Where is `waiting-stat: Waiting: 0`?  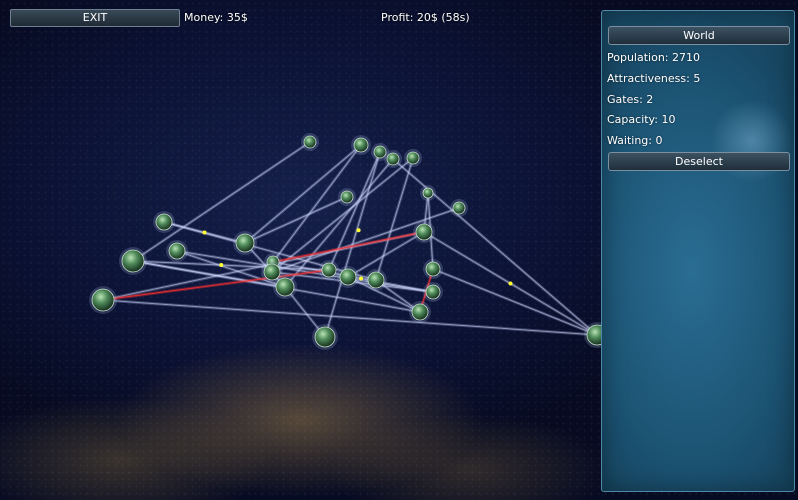 waiting-stat: Waiting: 0 is located at coordinates (635, 140).